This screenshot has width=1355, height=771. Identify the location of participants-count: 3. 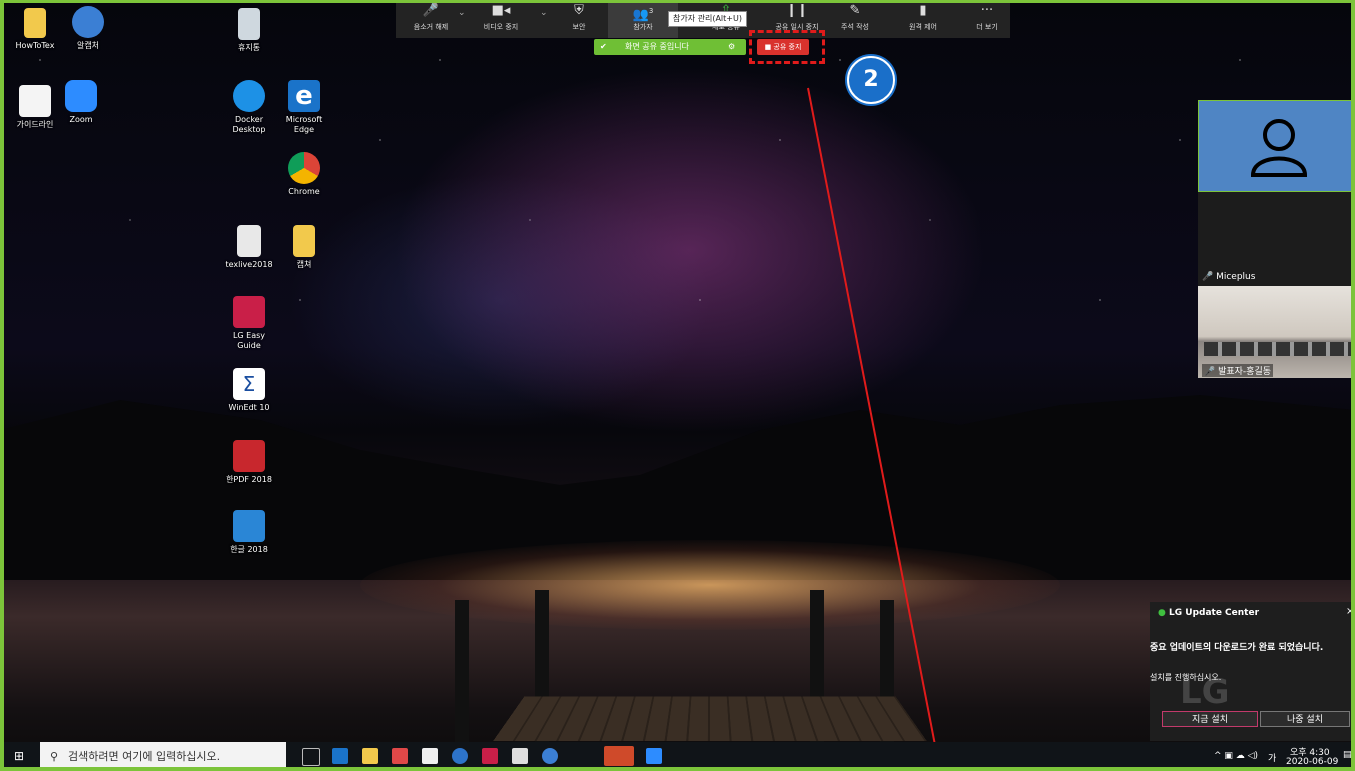
(651, 11).